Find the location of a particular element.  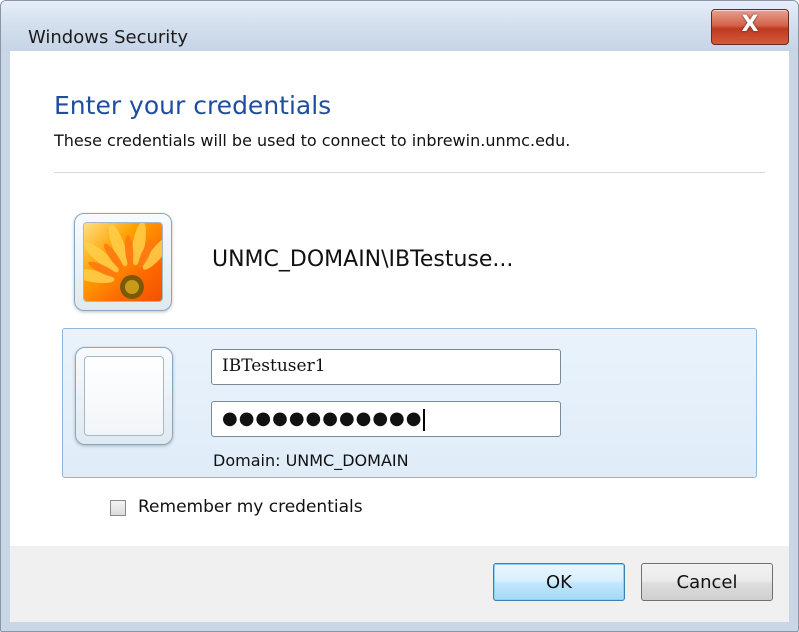

username-value: IBTestuser1 is located at coordinates (274, 366).